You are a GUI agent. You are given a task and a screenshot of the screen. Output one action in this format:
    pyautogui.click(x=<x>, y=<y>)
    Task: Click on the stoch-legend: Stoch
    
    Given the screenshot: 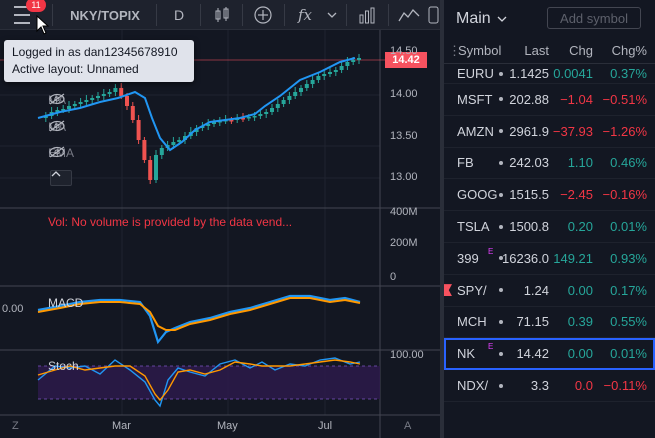 What is the action you would take?
    pyautogui.click(x=63, y=366)
    